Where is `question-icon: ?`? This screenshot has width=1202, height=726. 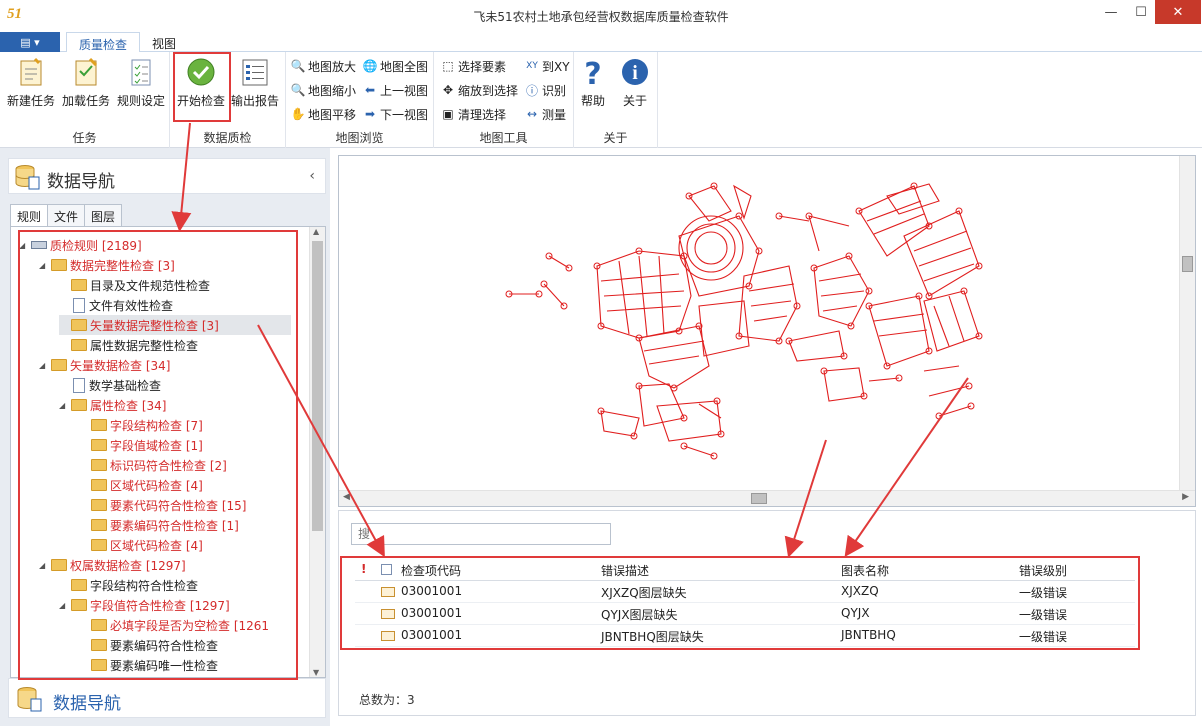 question-icon: ? is located at coordinates (593, 72).